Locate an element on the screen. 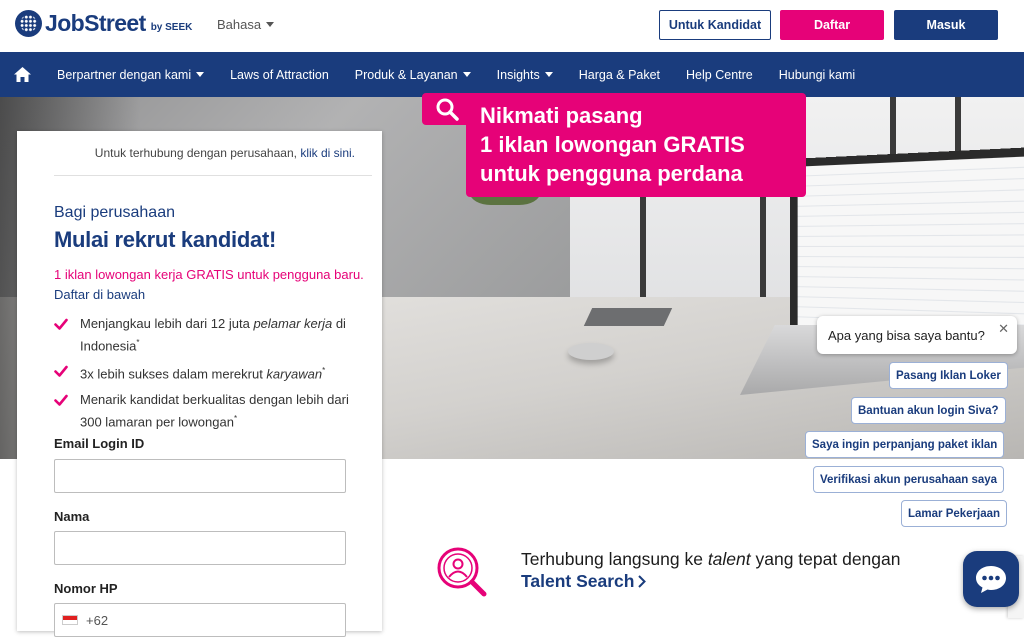  nav-item-pricing: Harga & Paket is located at coordinates (619, 74).